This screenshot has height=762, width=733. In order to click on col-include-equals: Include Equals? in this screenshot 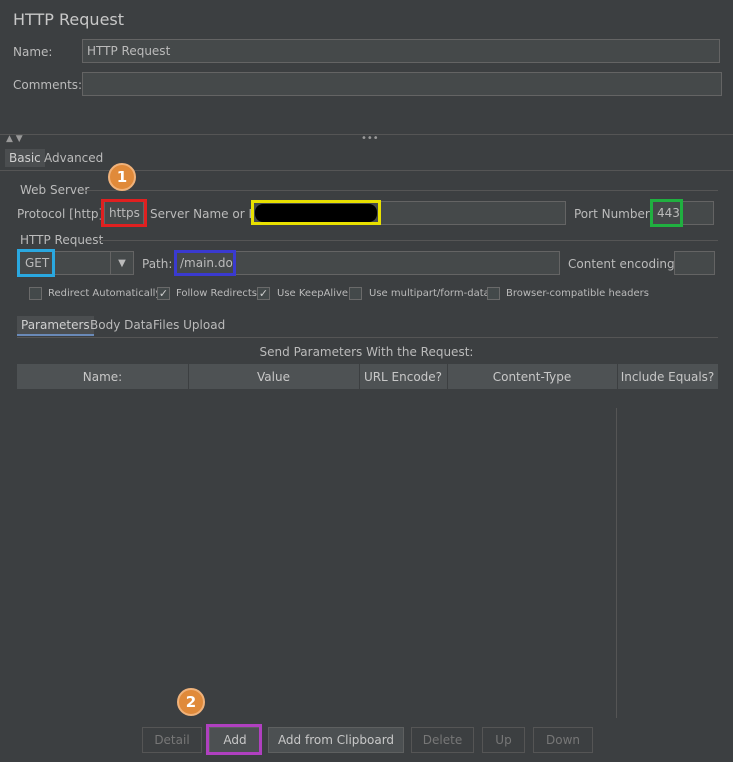, I will do `click(667, 376)`.